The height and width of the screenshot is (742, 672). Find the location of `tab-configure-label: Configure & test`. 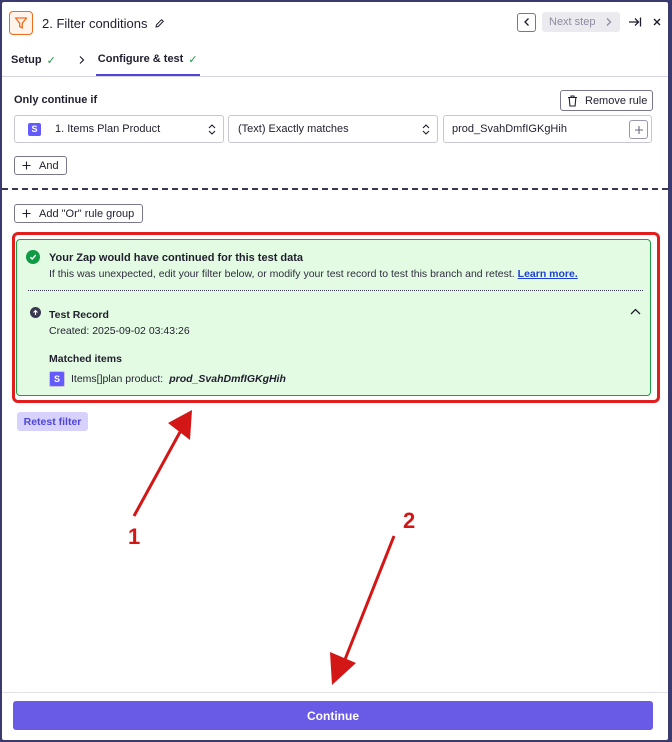

tab-configure-label: Configure & test is located at coordinates (140, 59).